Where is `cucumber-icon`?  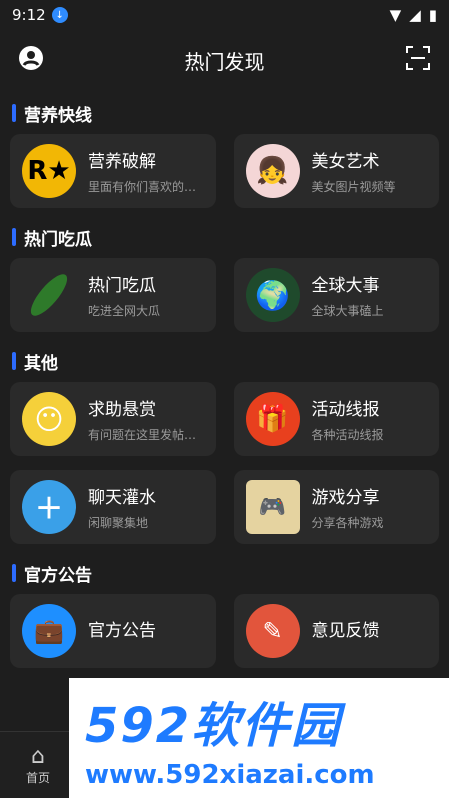 cucumber-icon is located at coordinates (49, 295).